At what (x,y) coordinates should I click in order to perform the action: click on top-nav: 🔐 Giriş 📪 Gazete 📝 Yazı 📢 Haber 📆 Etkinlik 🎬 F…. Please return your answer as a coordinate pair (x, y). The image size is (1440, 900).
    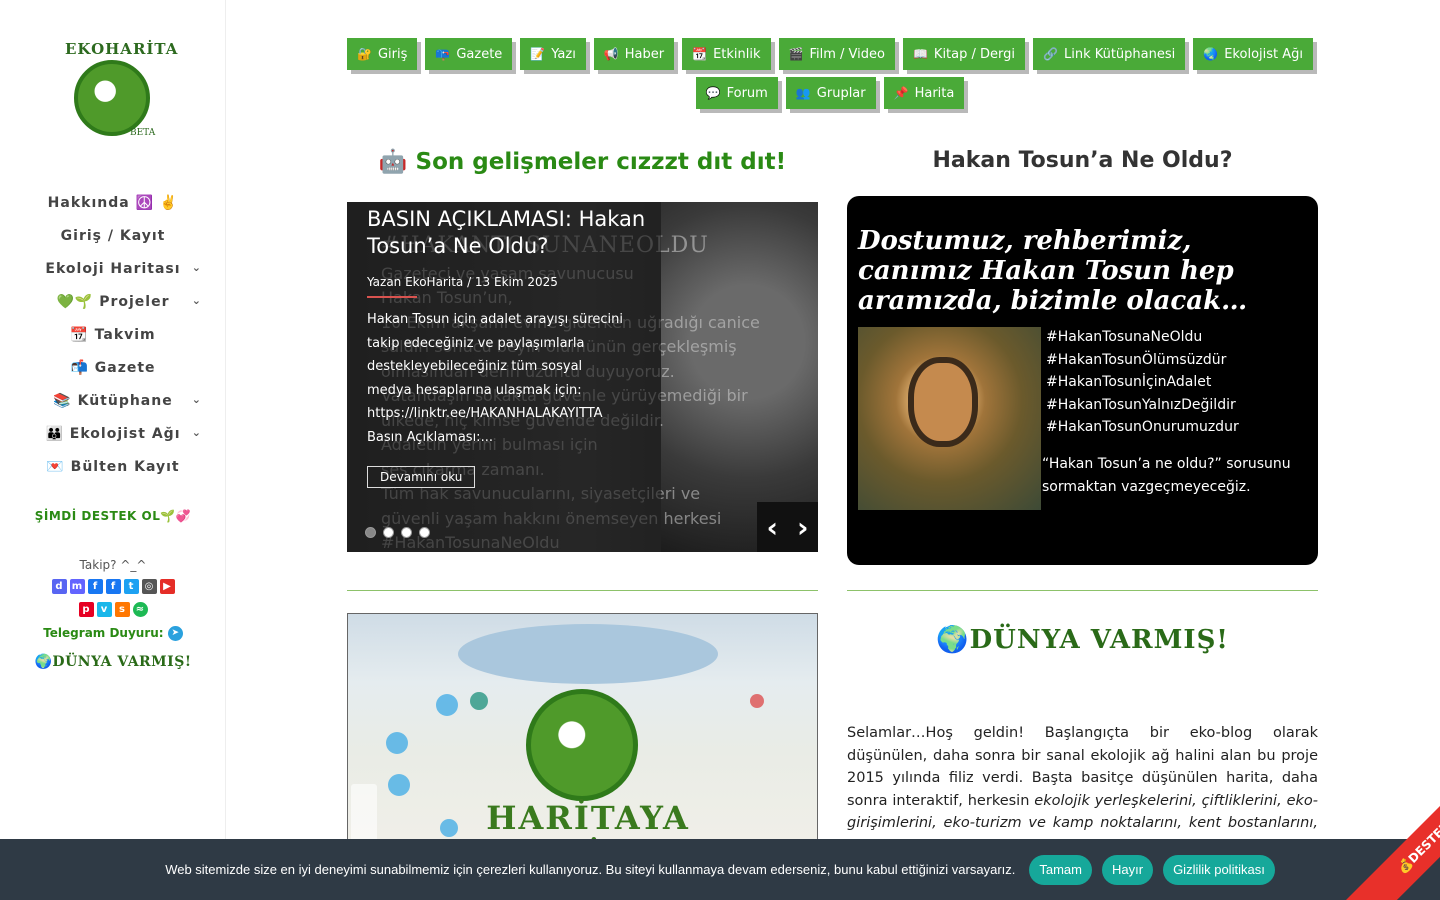
    Looking at the image, I should click on (830, 77).